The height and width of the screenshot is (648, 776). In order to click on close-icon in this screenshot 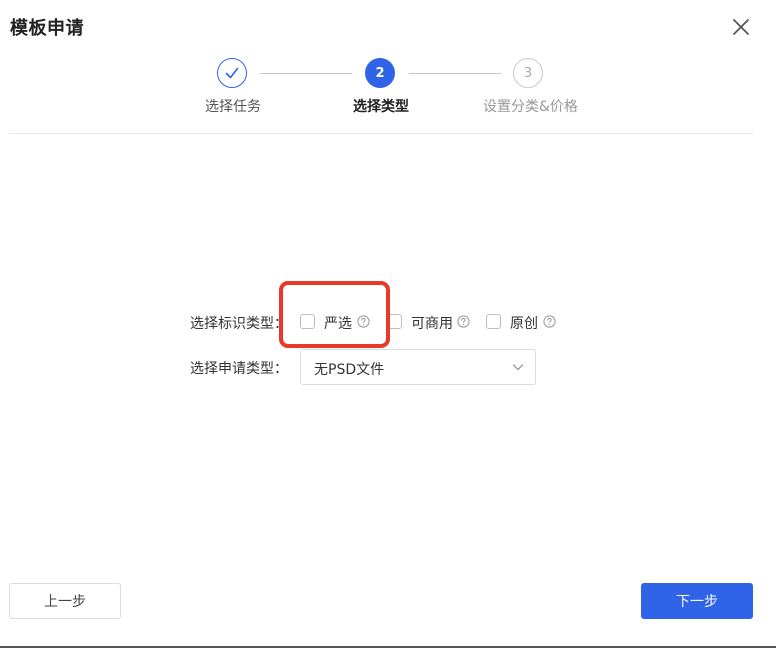, I will do `click(741, 27)`.